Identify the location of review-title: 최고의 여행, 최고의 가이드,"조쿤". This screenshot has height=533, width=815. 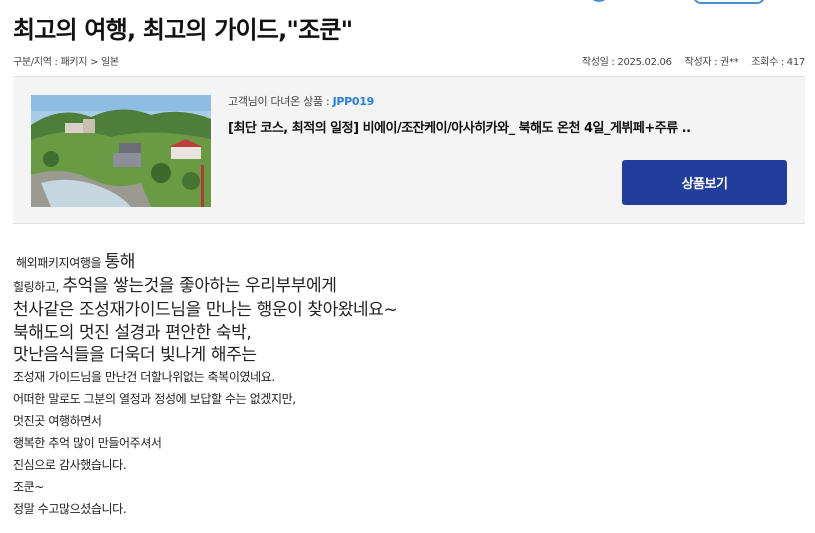
(183, 30).